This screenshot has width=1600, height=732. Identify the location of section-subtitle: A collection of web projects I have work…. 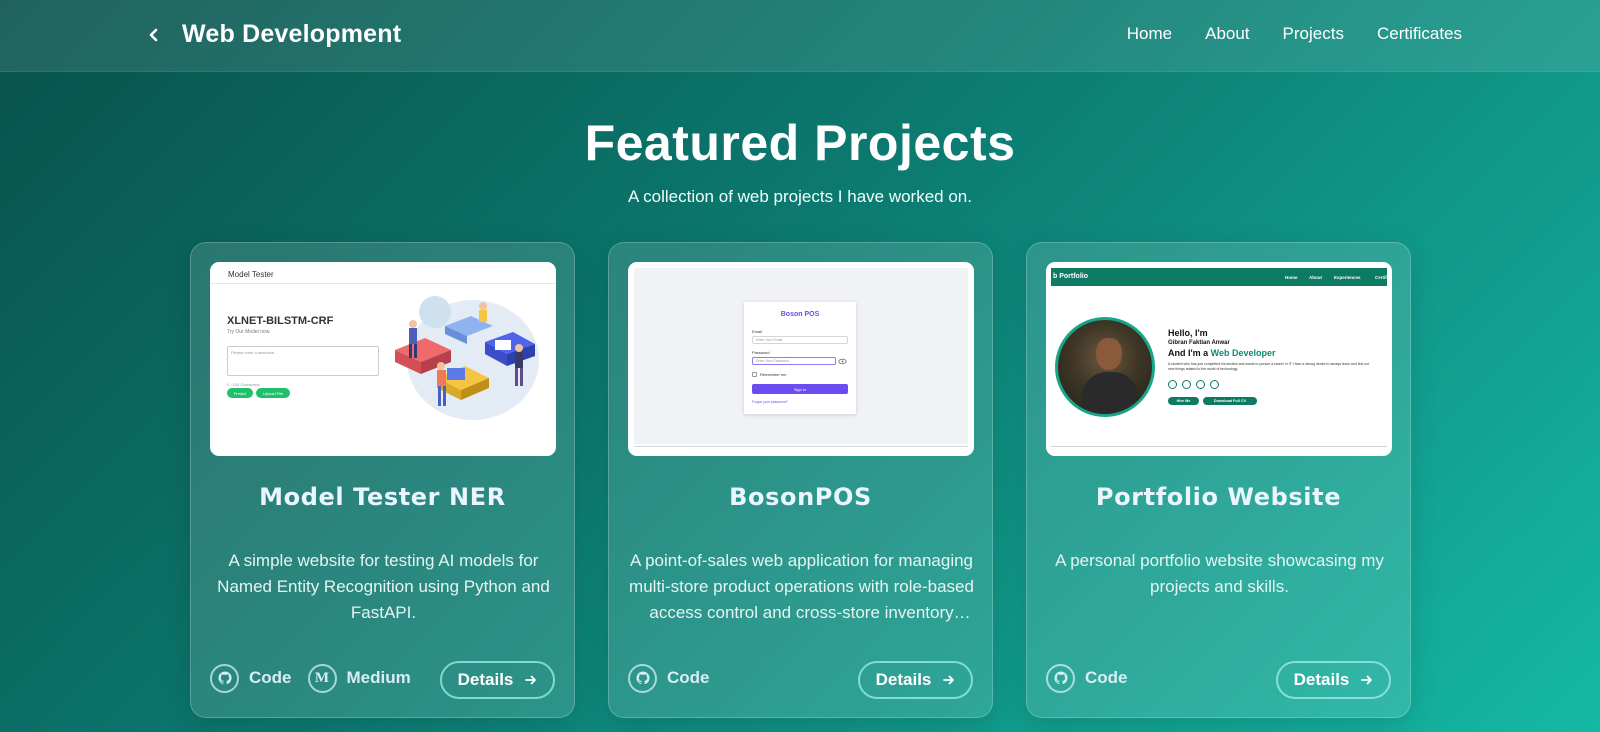
(800, 196).